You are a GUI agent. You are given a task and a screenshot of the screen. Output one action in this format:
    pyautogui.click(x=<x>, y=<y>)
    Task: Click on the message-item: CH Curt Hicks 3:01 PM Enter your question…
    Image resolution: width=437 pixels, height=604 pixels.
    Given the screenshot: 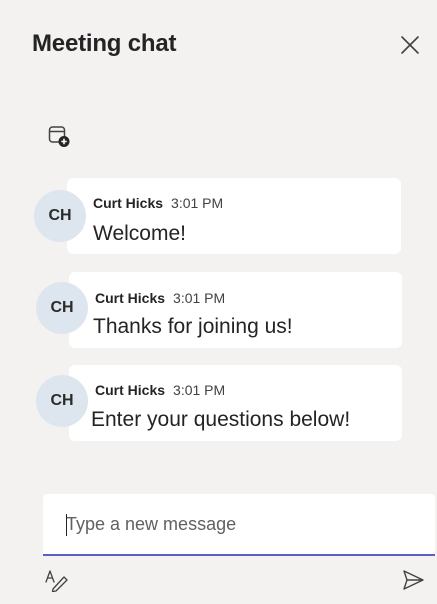 What is the action you would take?
    pyautogui.click(x=218, y=405)
    